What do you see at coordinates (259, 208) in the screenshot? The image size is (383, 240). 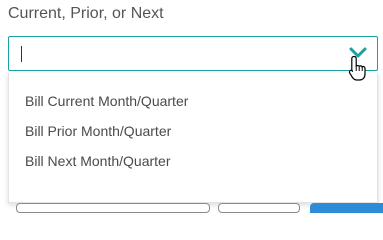 I see `footer-button-tertiary` at bounding box center [259, 208].